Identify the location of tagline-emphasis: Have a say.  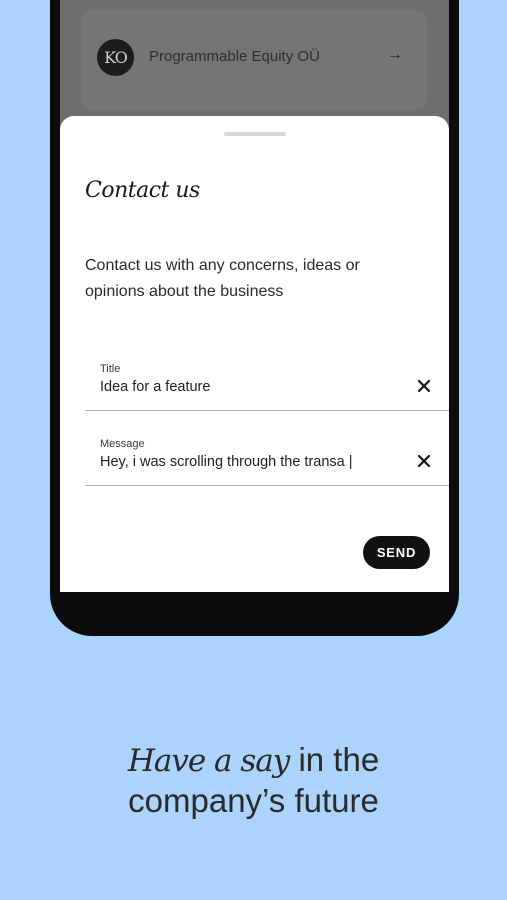
(208, 761).